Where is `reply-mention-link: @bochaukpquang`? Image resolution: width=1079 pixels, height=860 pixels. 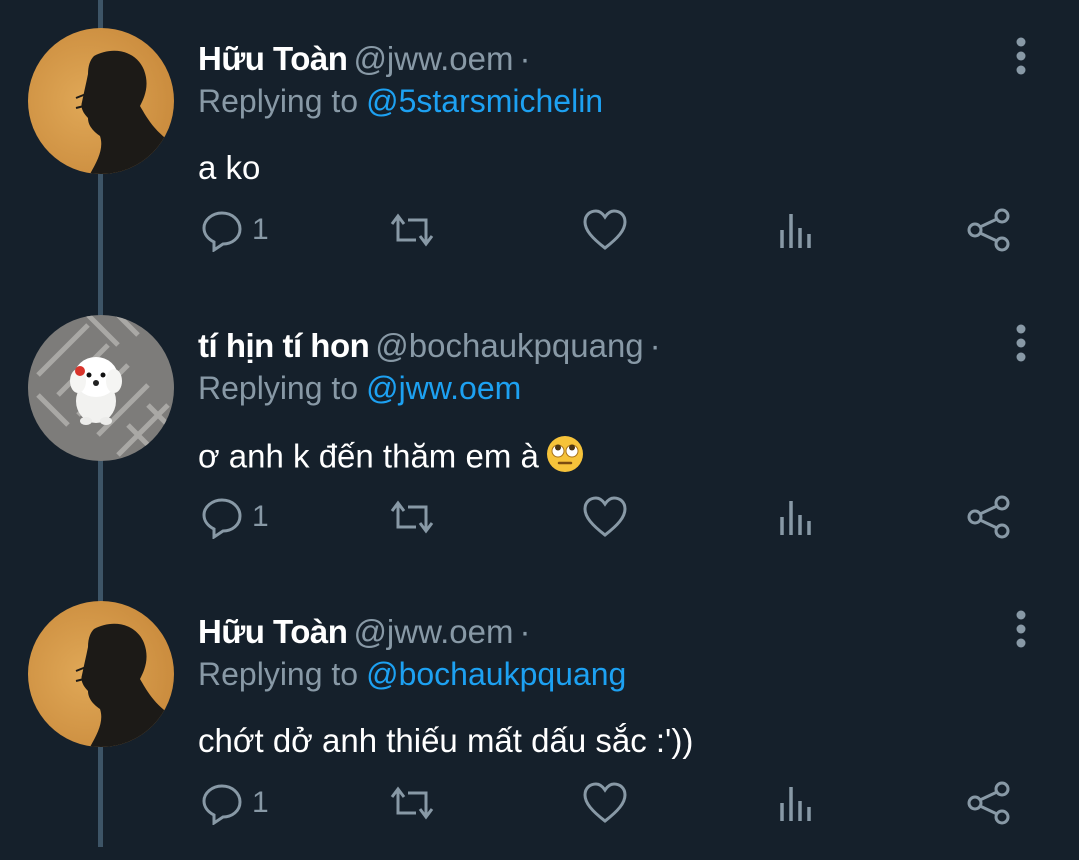
reply-mention-link: @bochaukpquang is located at coordinates (496, 674).